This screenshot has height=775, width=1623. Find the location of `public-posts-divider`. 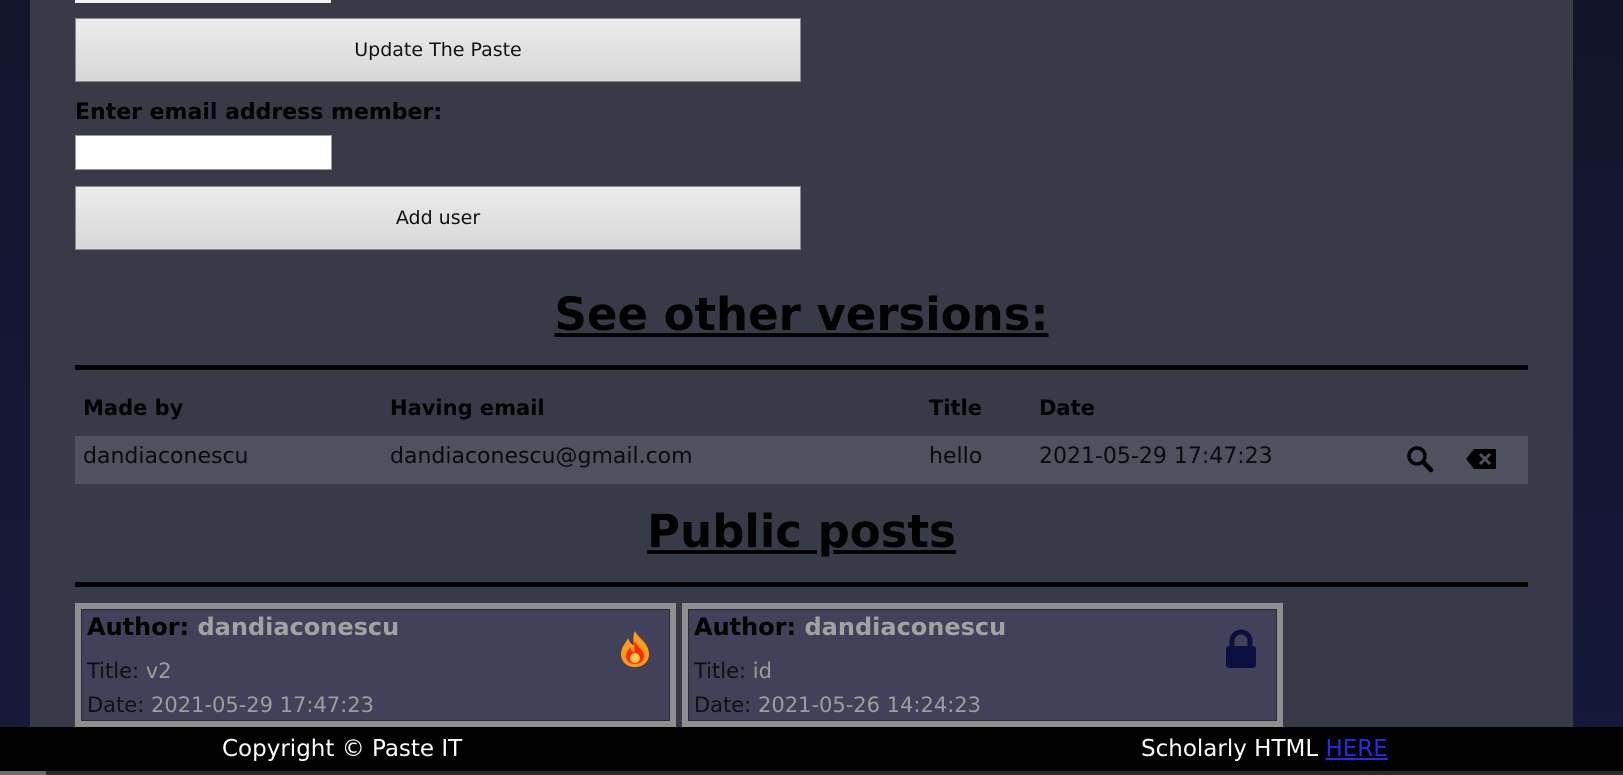

public-posts-divider is located at coordinates (801, 584).